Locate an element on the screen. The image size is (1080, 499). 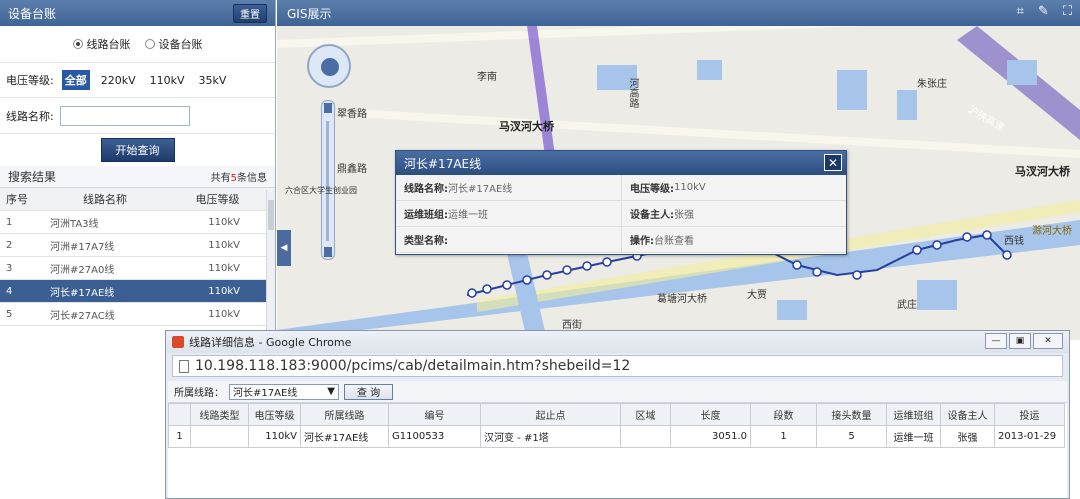
map-label: 朱张庄 is located at coordinates (932, 84).